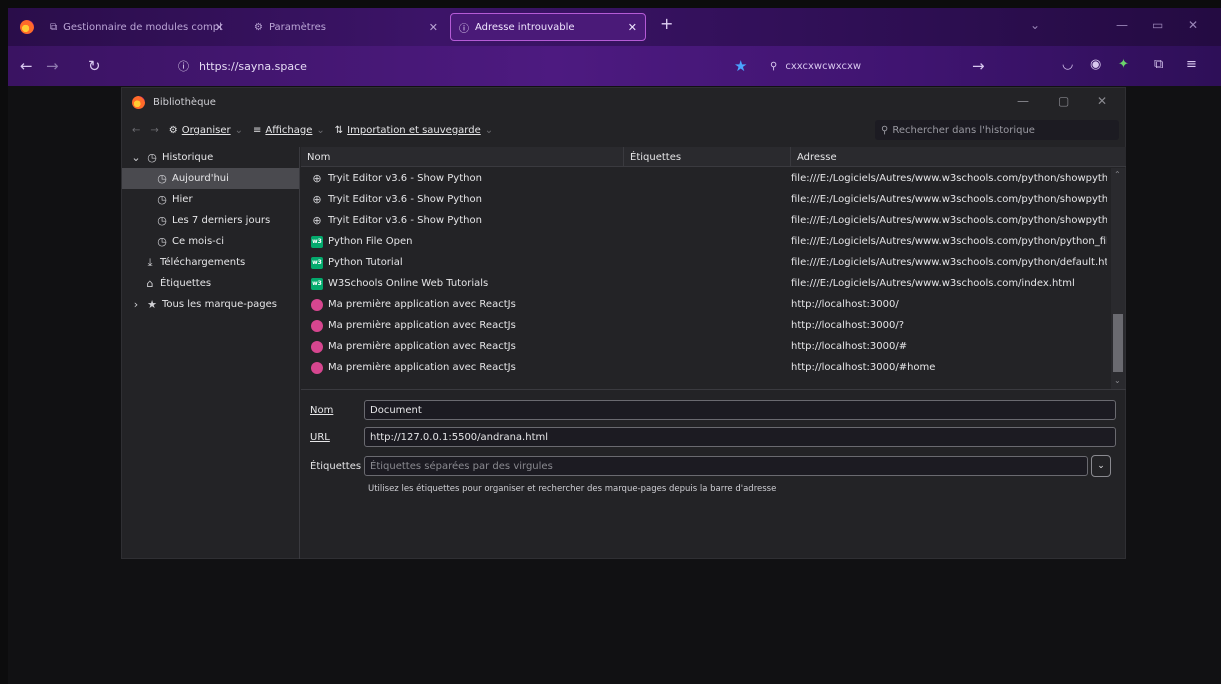 The height and width of the screenshot is (684, 1221). What do you see at coordinates (206, 130) in the screenshot?
I see `organiser-menu: ⚙ Organiser ⌄` at bounding box center [206, 130].